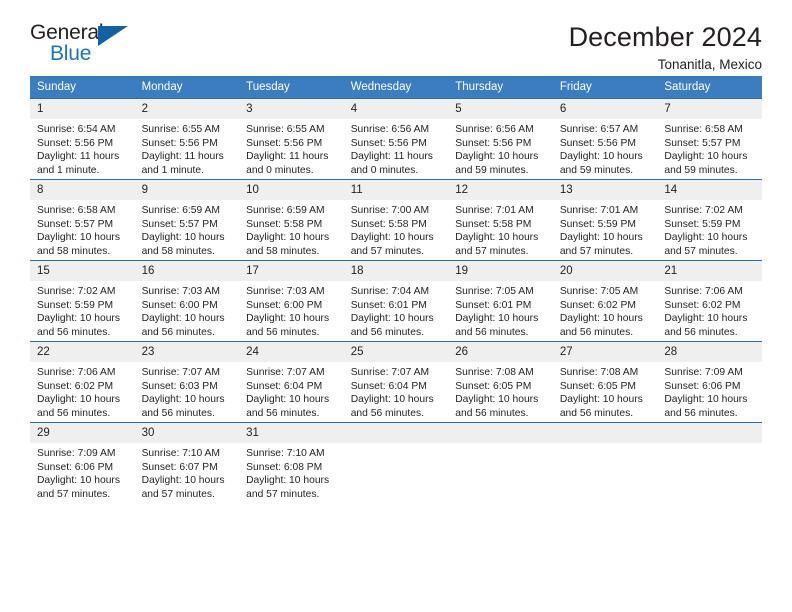 The width and height of the screenshot is (792, 612). Describe the element at coordinates (703, 129) in the screenshot. I see `sunrise-text: Sunrise: 6:58 AM` at that location.